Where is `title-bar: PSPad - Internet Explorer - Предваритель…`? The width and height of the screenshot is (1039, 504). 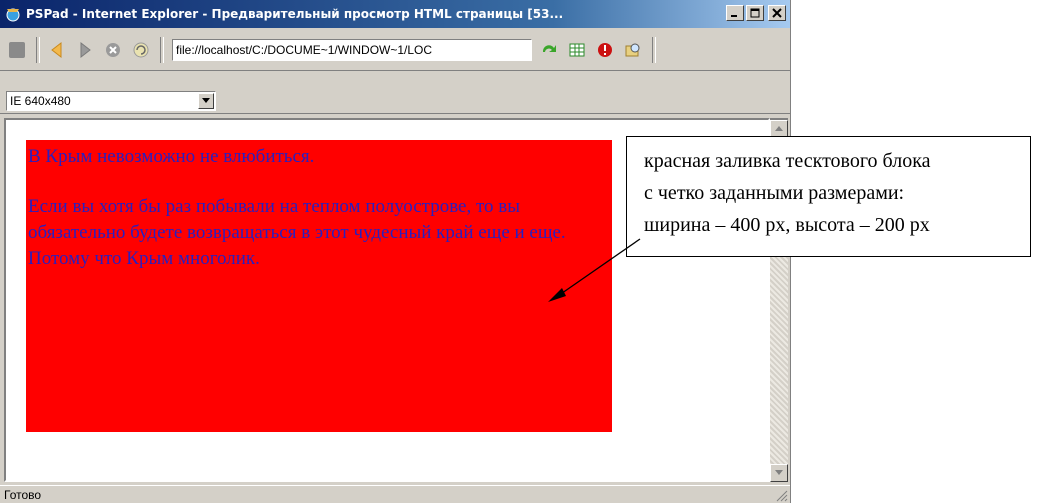 title-bar: PSPad - Internet Explorer - Предваритель… is located at coordinates (395, 14).